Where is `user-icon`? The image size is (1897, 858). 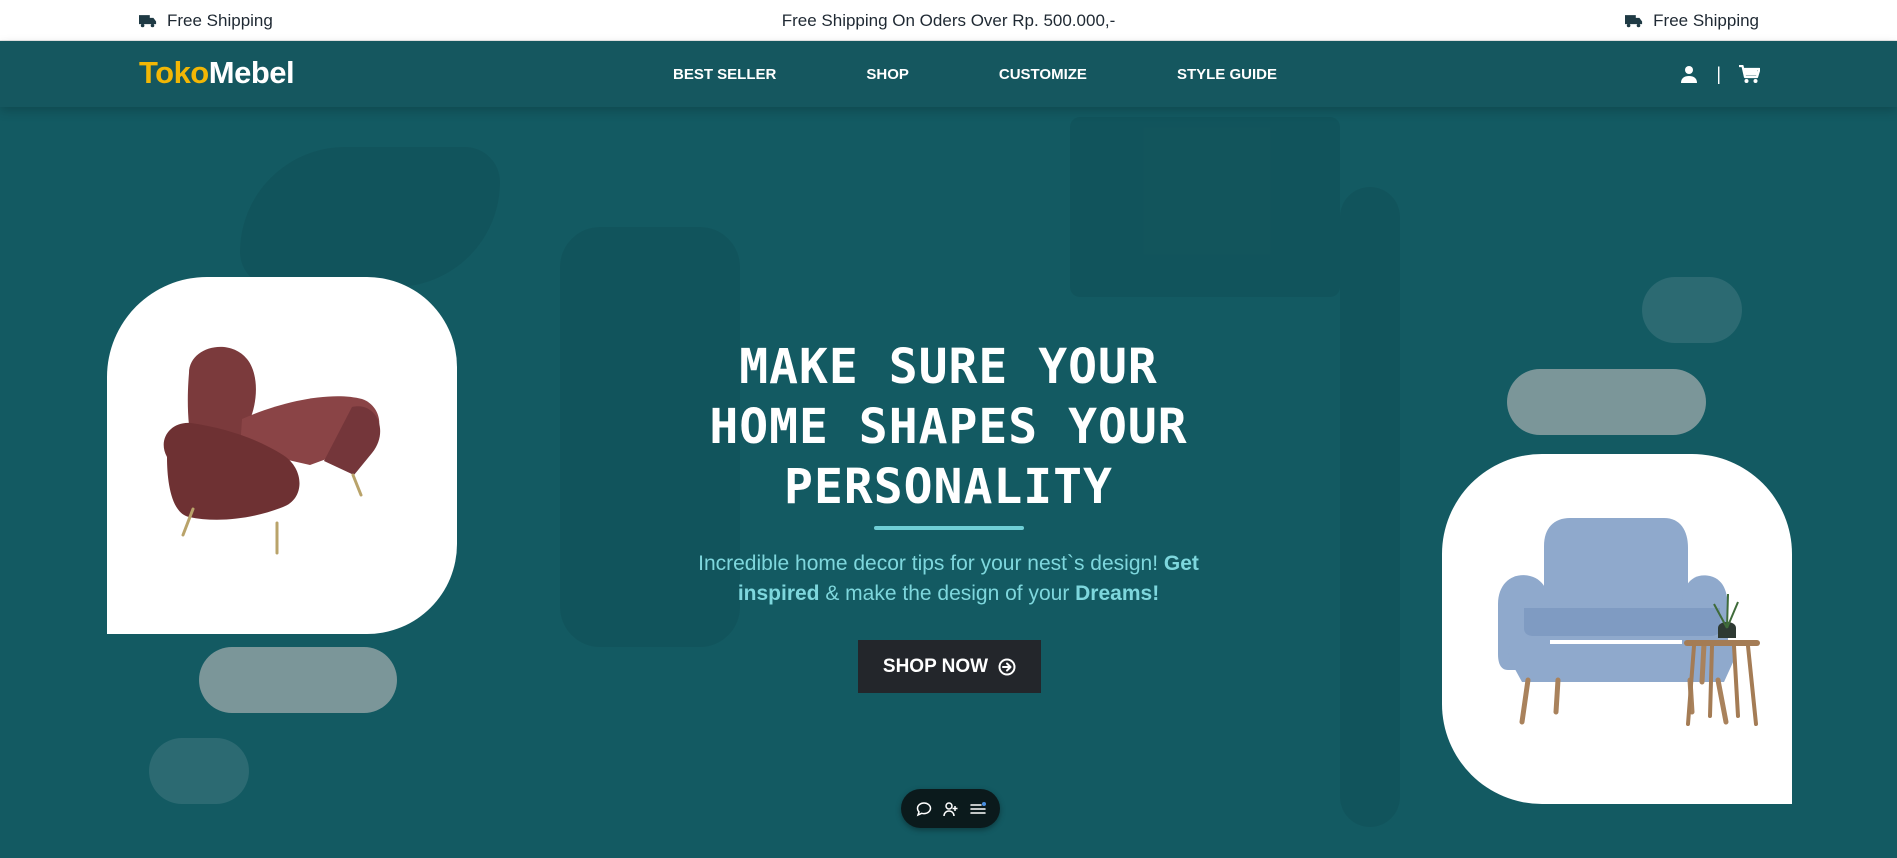
user-icon is located at coordinates (1689, 74).